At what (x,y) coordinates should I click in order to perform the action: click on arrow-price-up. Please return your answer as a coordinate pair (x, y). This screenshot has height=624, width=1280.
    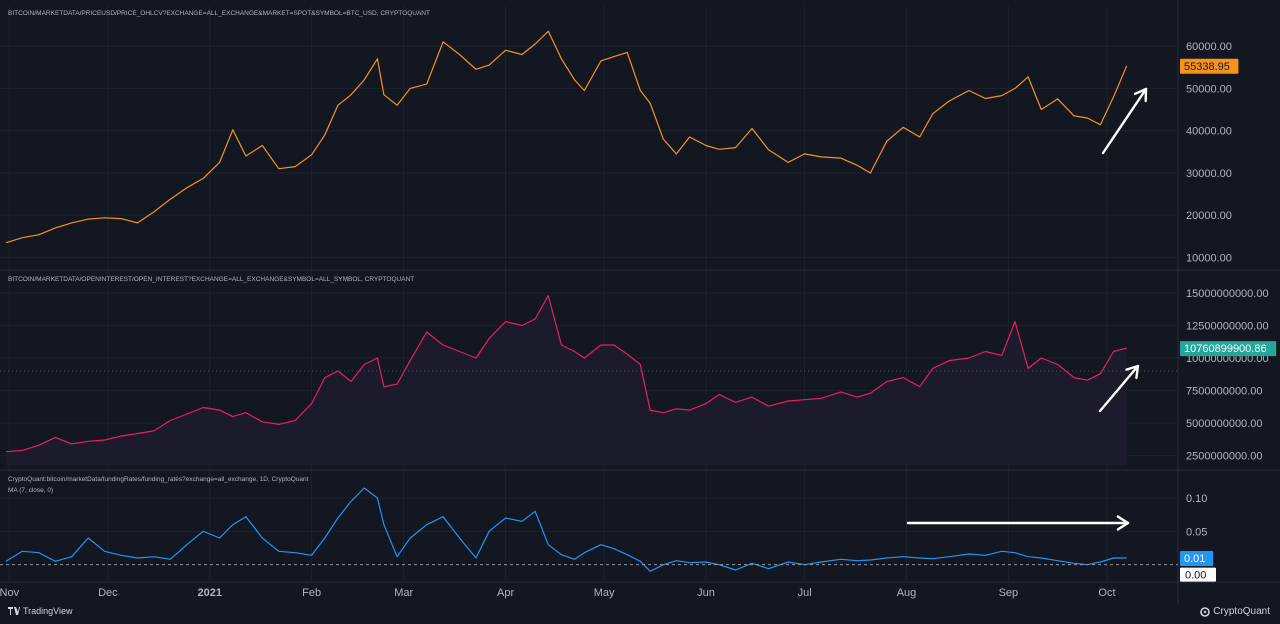
    Looking at the image, I should click on (1124, 121).